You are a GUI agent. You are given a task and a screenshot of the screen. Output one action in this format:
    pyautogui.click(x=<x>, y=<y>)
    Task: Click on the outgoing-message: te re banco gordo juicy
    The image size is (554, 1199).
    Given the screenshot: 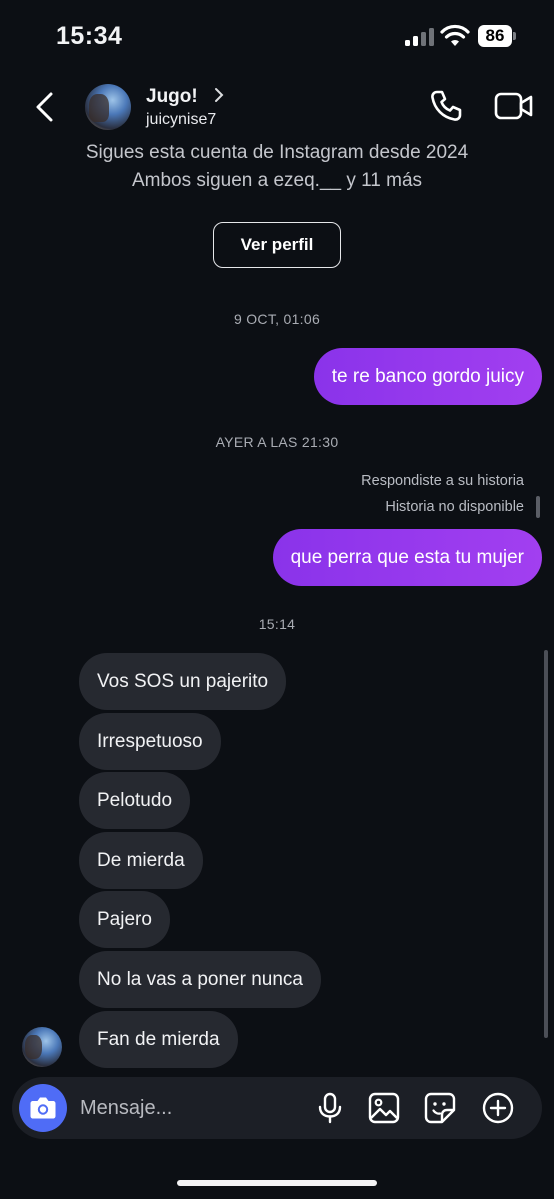 What is the action you would take?
    pyautogui.click(x=427, y=376)
    